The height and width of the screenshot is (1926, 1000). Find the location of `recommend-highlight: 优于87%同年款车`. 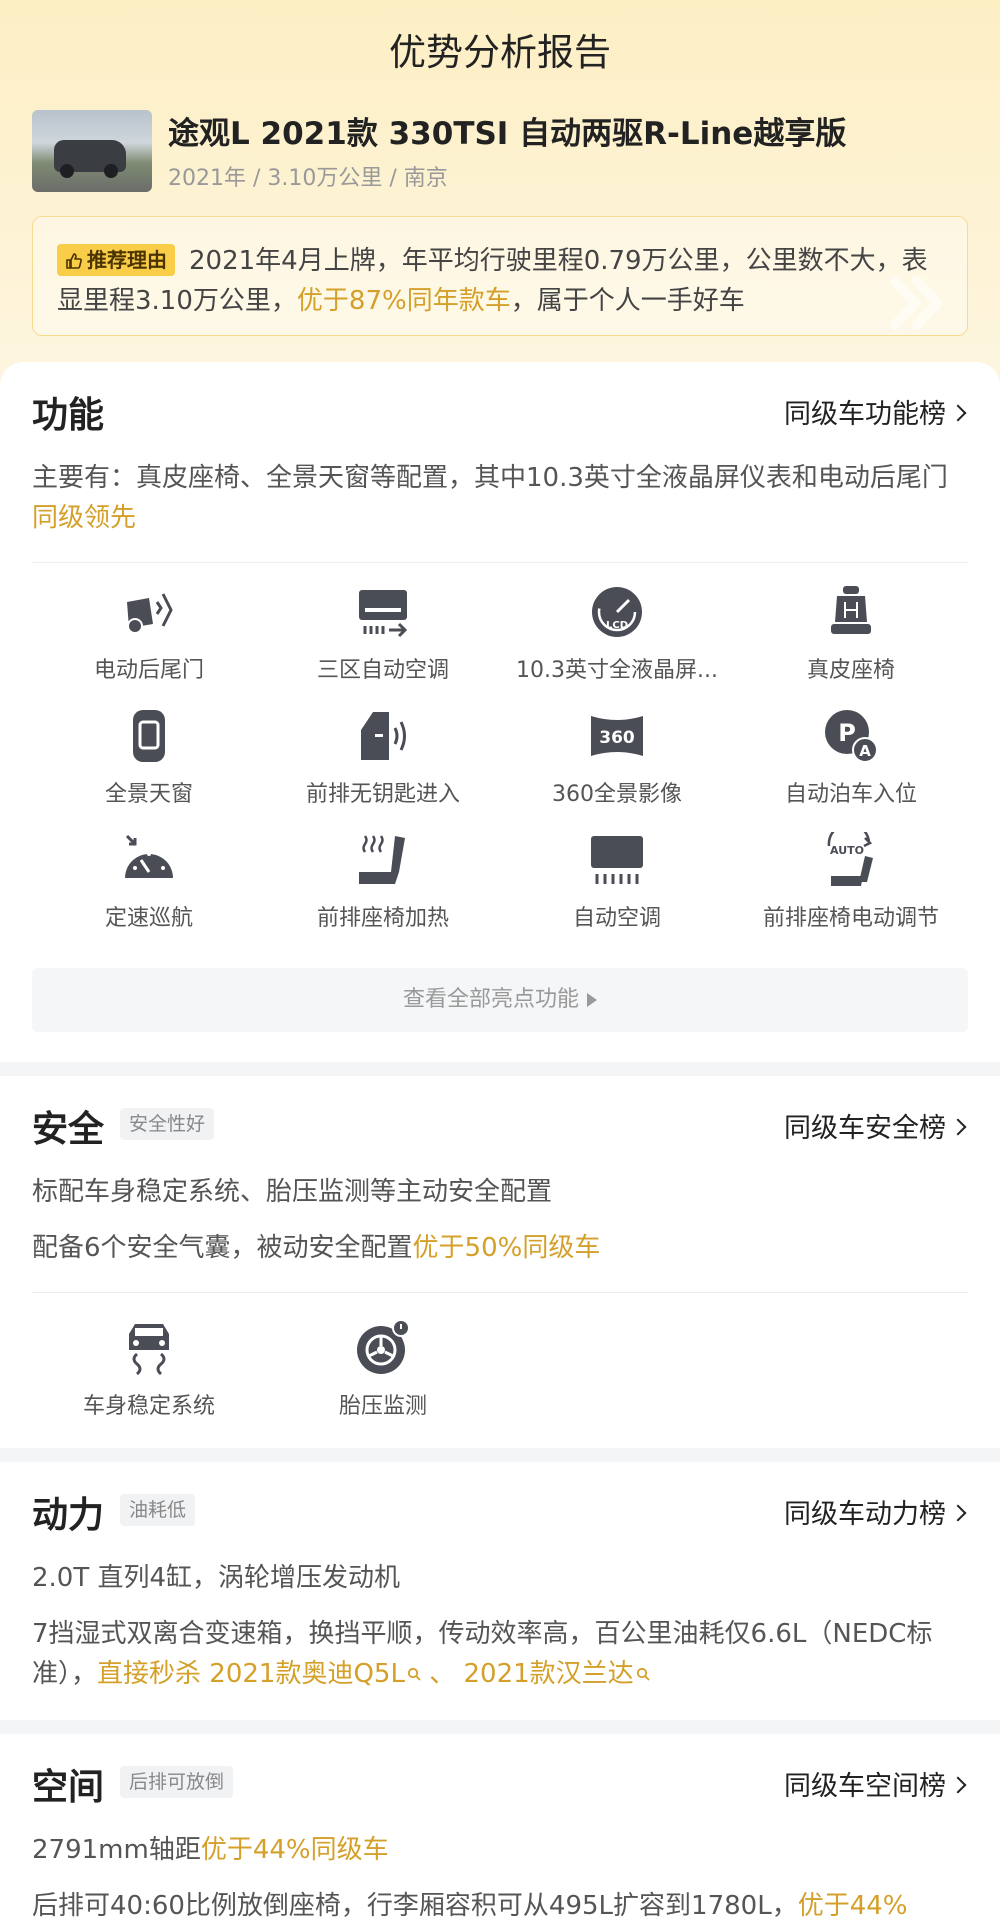

recommend-highlight: 优于87%同年款车 is located at coordinates (403, 301).